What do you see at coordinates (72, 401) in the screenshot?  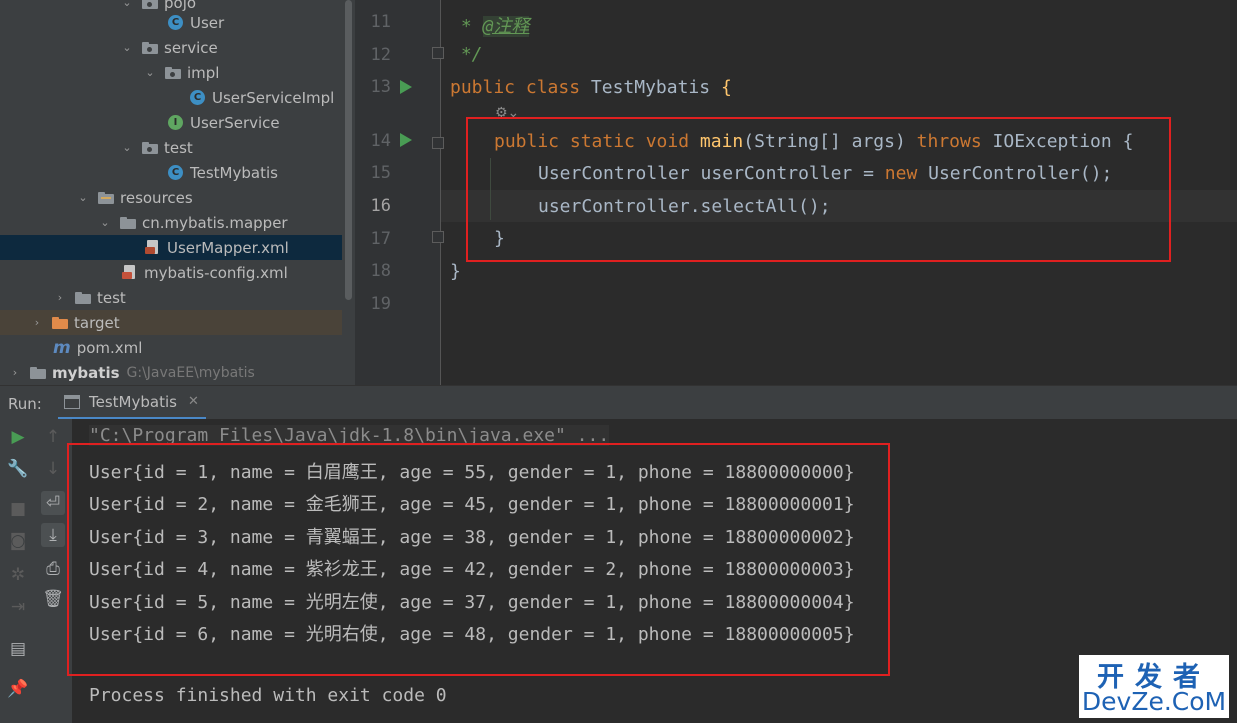 I see `run-config-icon` at bounding box center [72, 401].